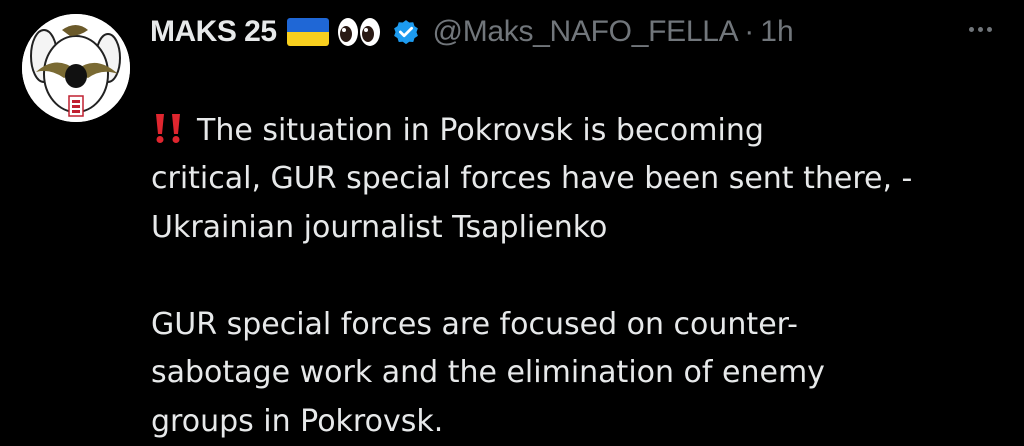 Image resolution: width=1024 pixels, height=446 pixels. What do you see at coordinates (776, 32) in the screenshot?
I see `timestamp: 1h` at bounding box center [776, 32].